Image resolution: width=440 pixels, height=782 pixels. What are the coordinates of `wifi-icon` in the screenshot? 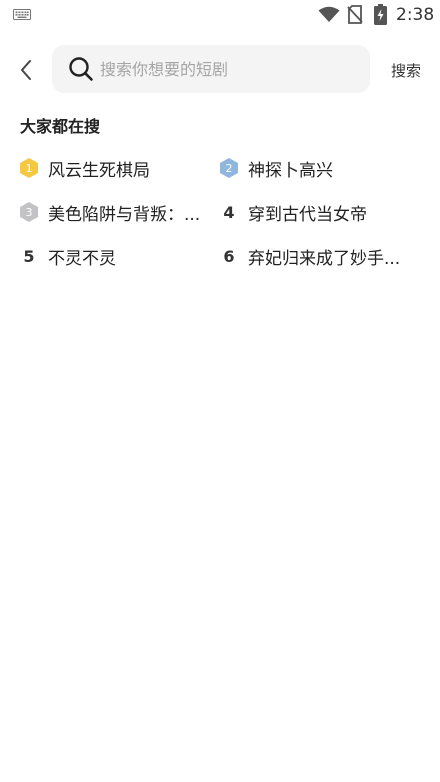 It's located at (329, 14).